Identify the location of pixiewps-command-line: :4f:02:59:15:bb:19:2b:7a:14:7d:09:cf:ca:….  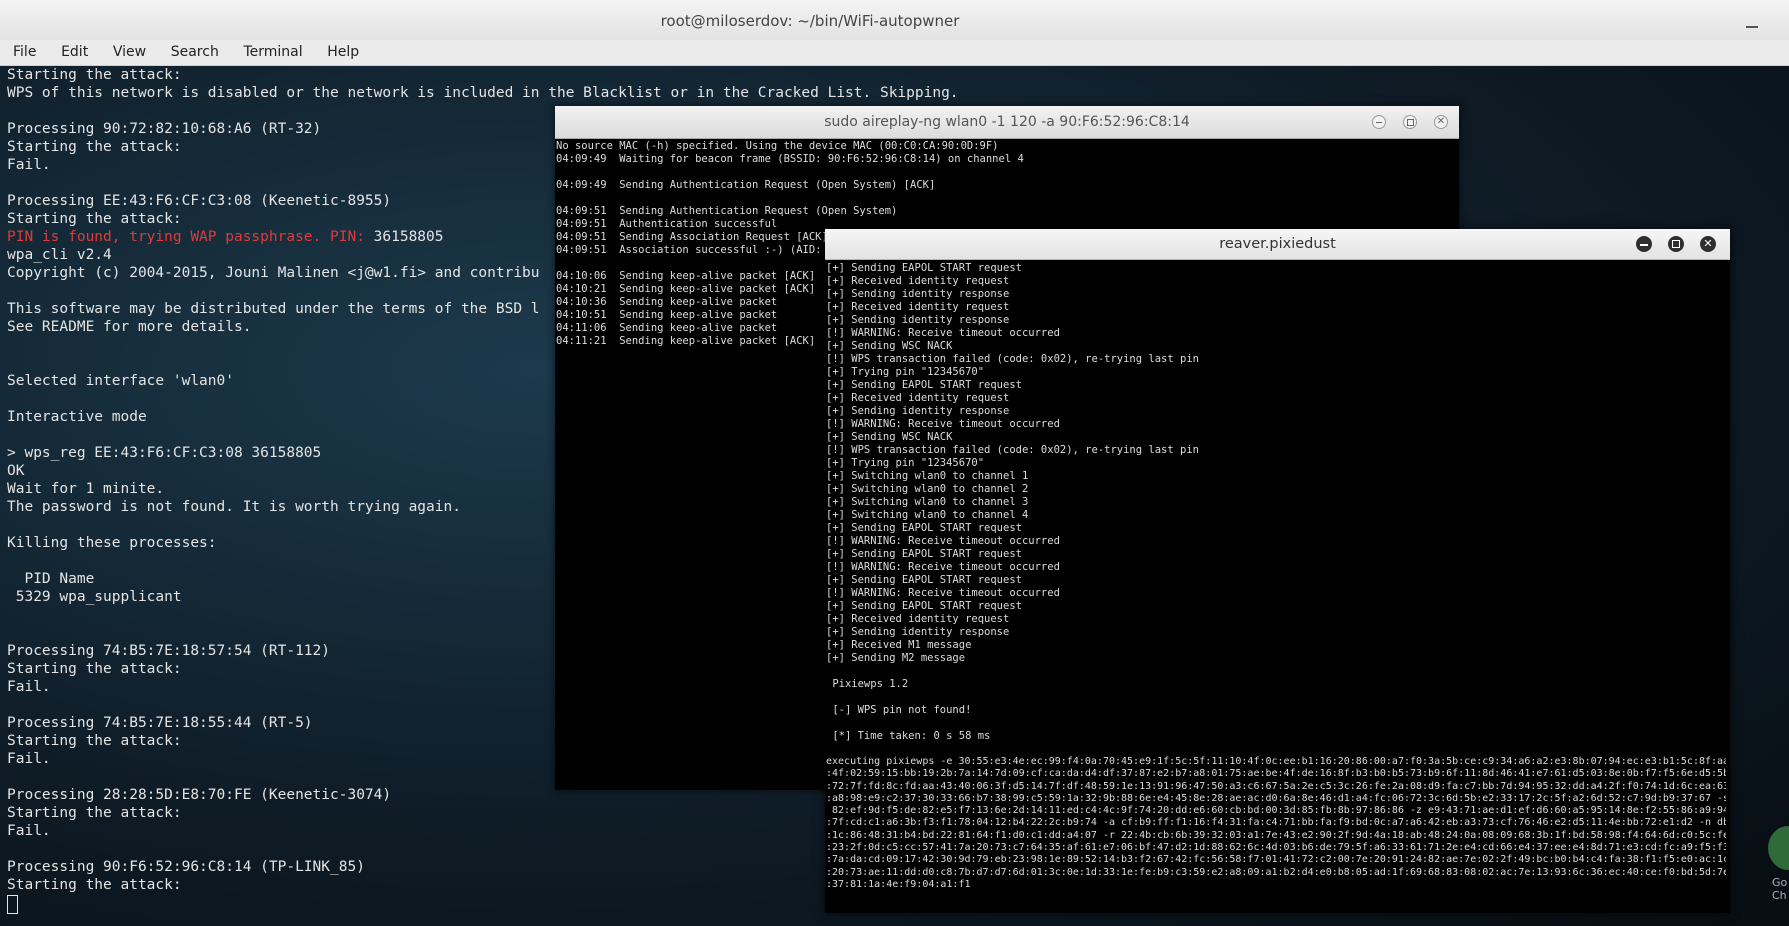
(1276, 774).